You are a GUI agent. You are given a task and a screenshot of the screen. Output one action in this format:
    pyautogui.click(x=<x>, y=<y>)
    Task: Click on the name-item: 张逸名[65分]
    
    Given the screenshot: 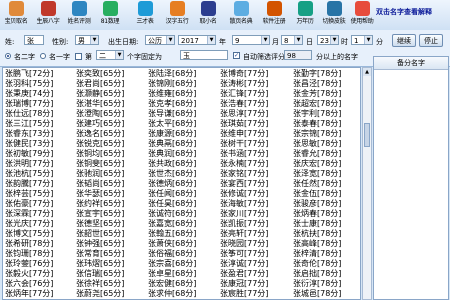 What is the action you would take?
    pyautogui.click(x=110, y=134)
    